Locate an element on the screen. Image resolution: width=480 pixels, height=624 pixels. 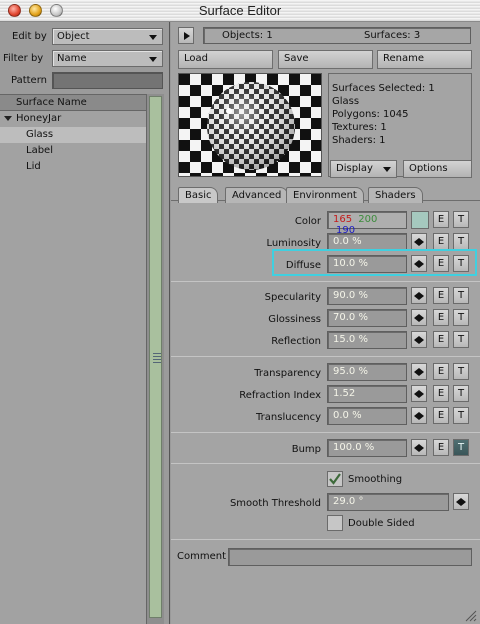
reflection-texture-button: T is located at coordinates (461, 339).